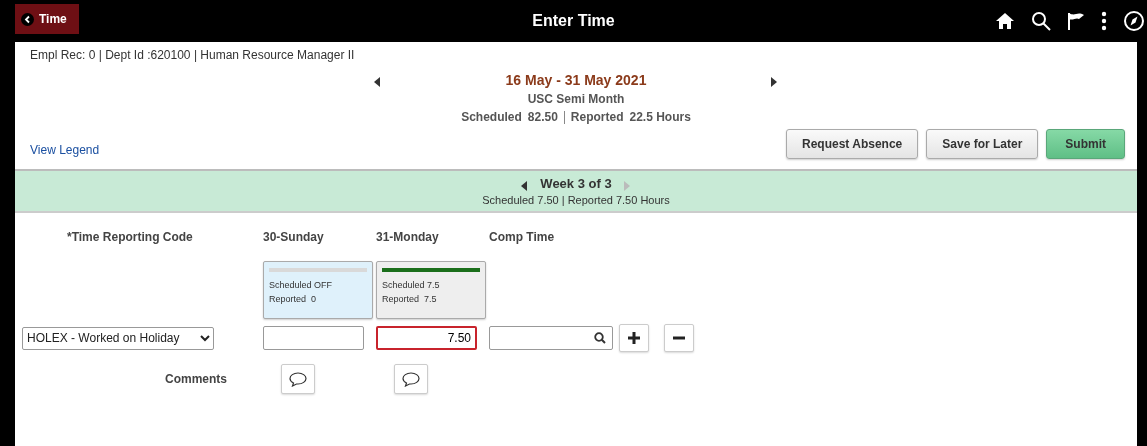 This screenshot has width=1147, height=446. Describe the element at coordinates (313, 338) in the screenshot. I see `hours-field` at that location.